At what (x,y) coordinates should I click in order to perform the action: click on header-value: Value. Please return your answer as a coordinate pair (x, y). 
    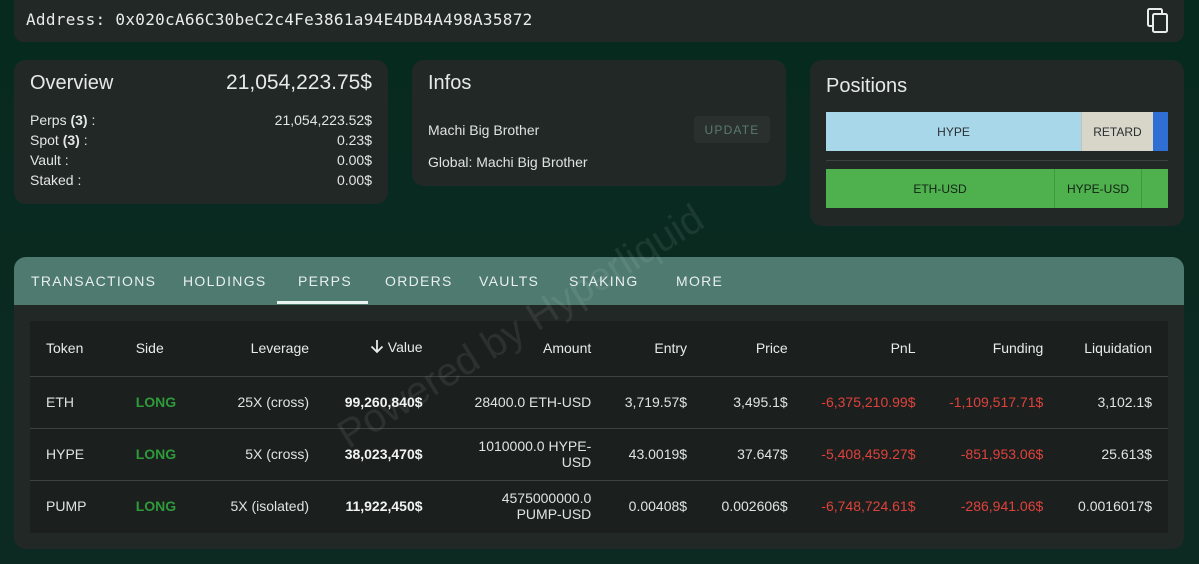
    Looking at the image, I should click on (382, 349).